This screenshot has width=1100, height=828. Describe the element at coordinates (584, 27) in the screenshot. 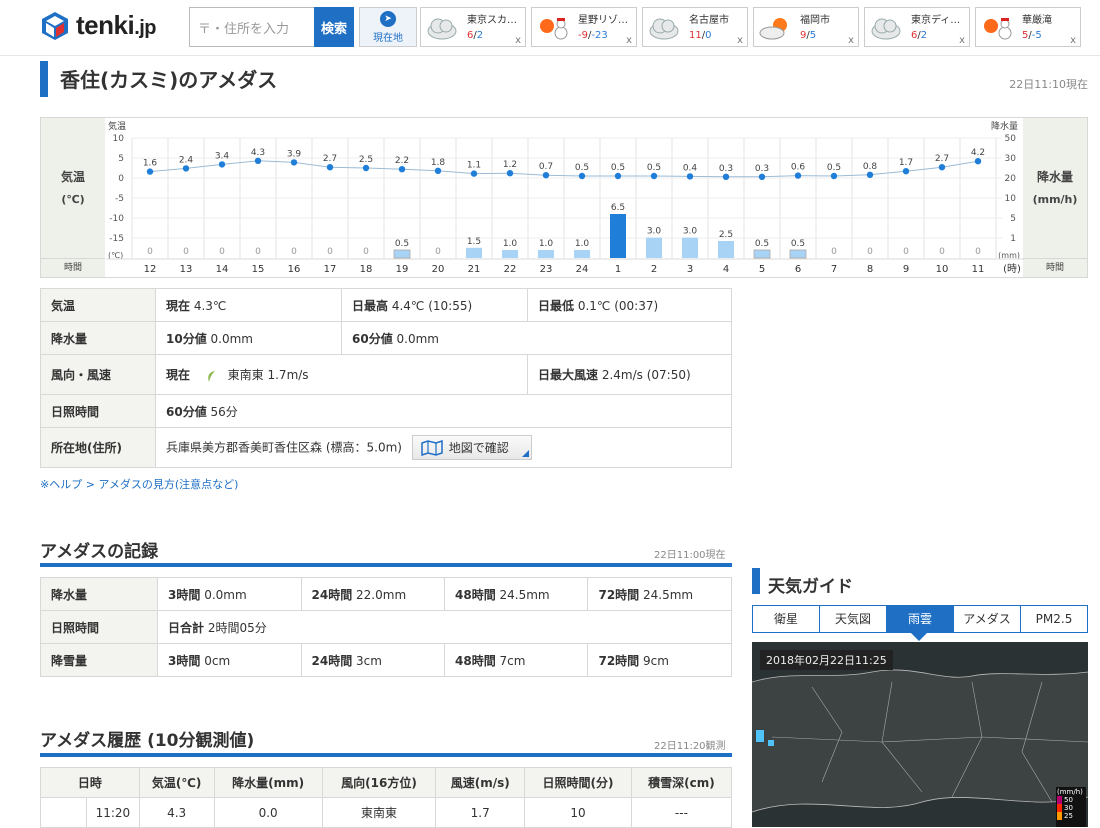

I see `weather-card: 星野リゾ… -9/-23 x` at that location.